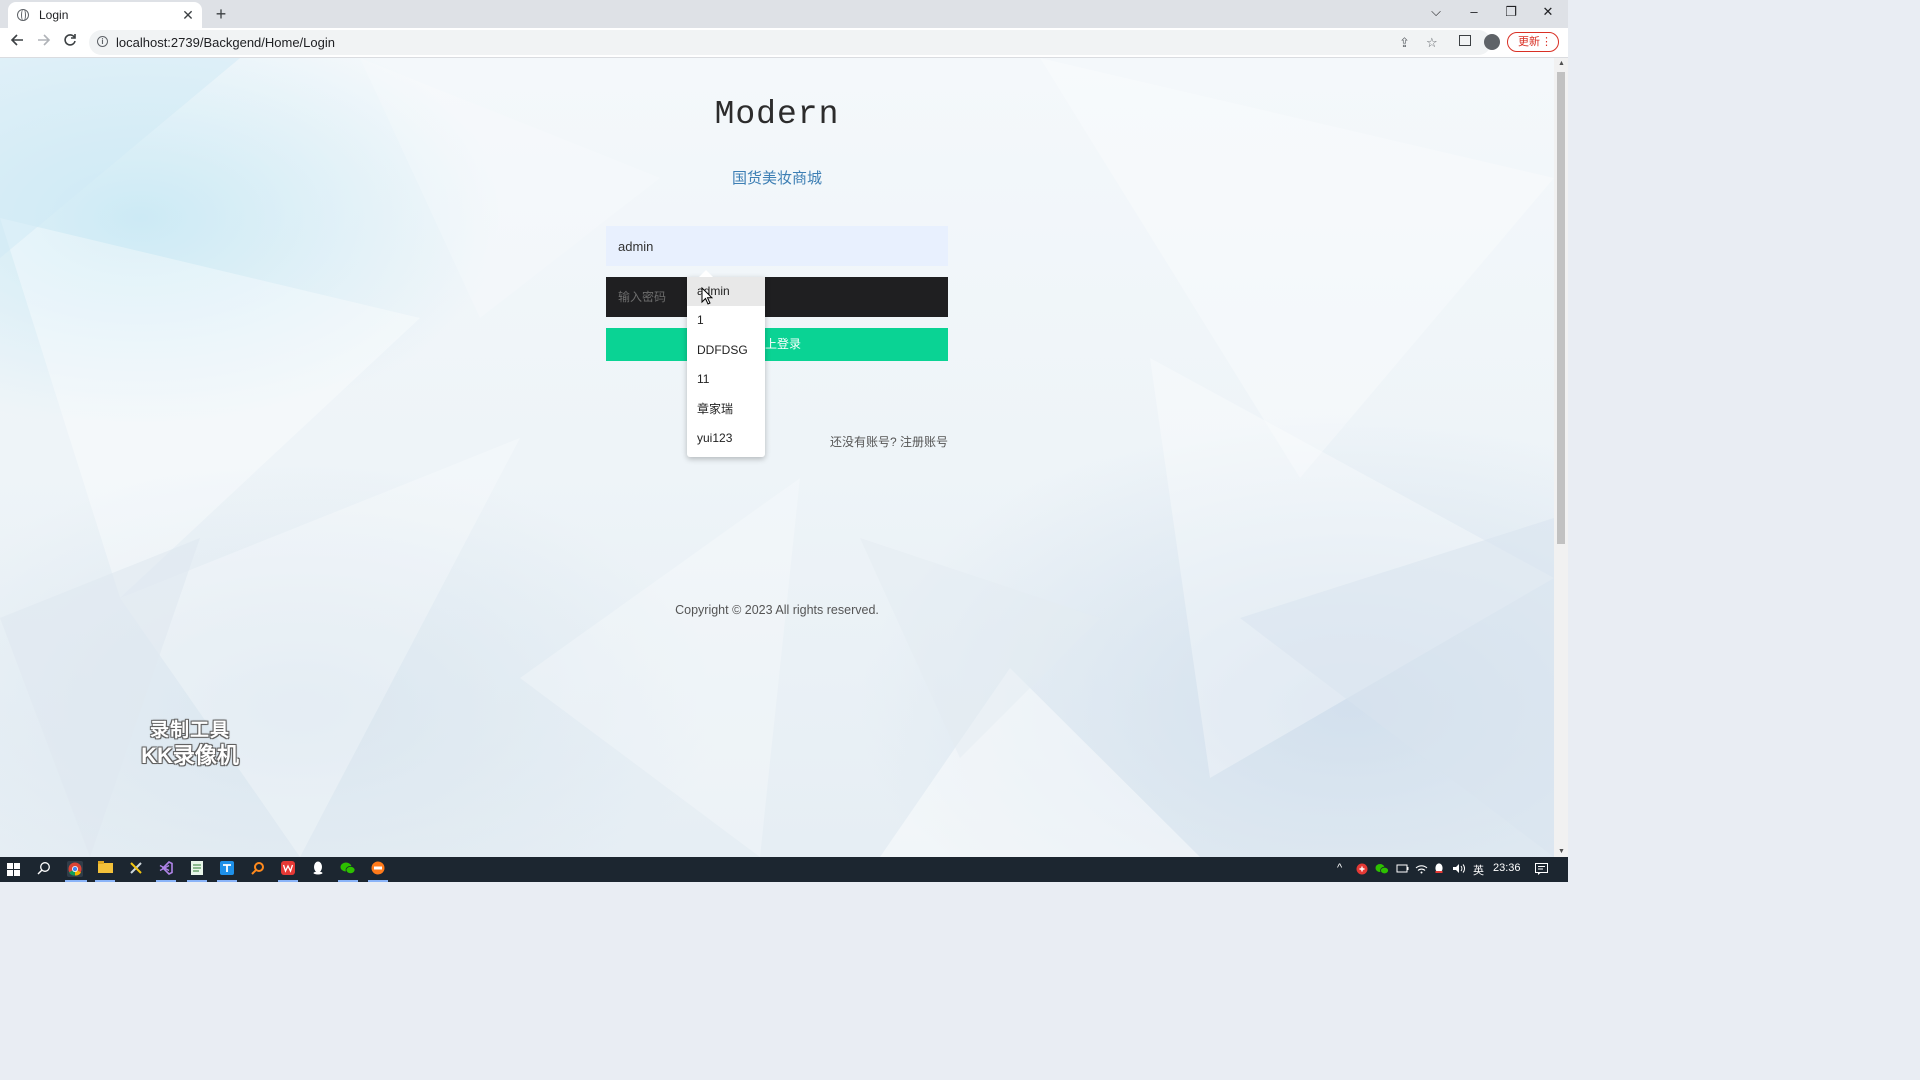 The height and width of the screenshot is (1080, 1920). I want to click on autocomplete-item: DDFDSG, so click(726, 350).